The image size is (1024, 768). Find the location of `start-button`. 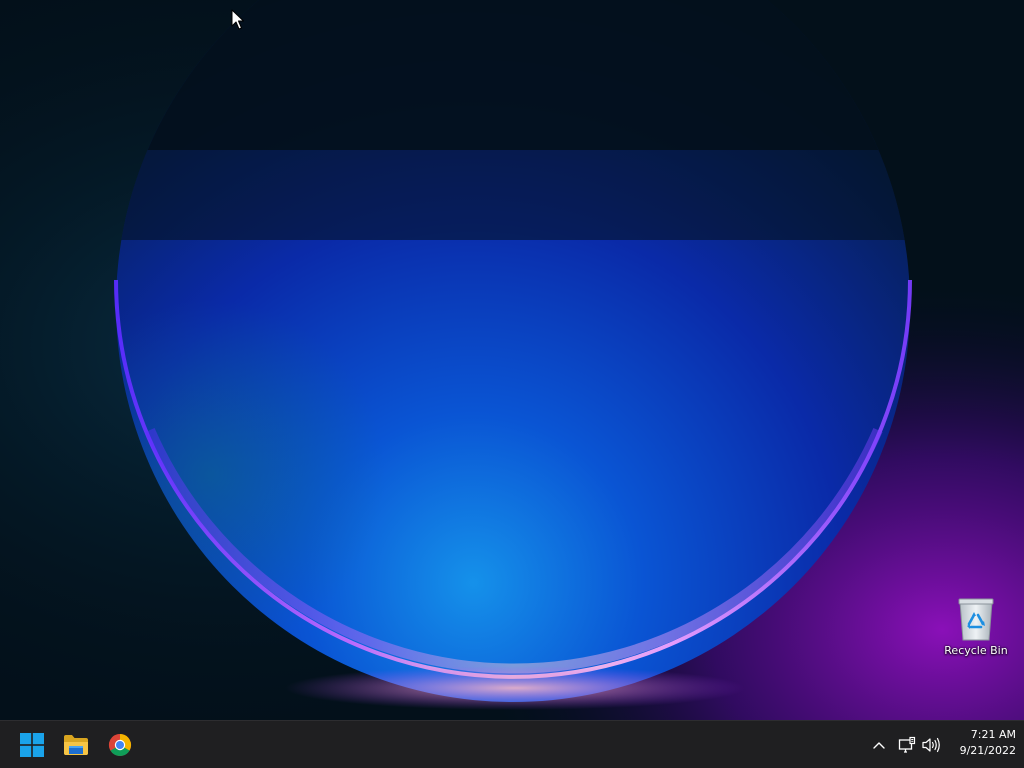

start-button is located at coordinates (32, 745).